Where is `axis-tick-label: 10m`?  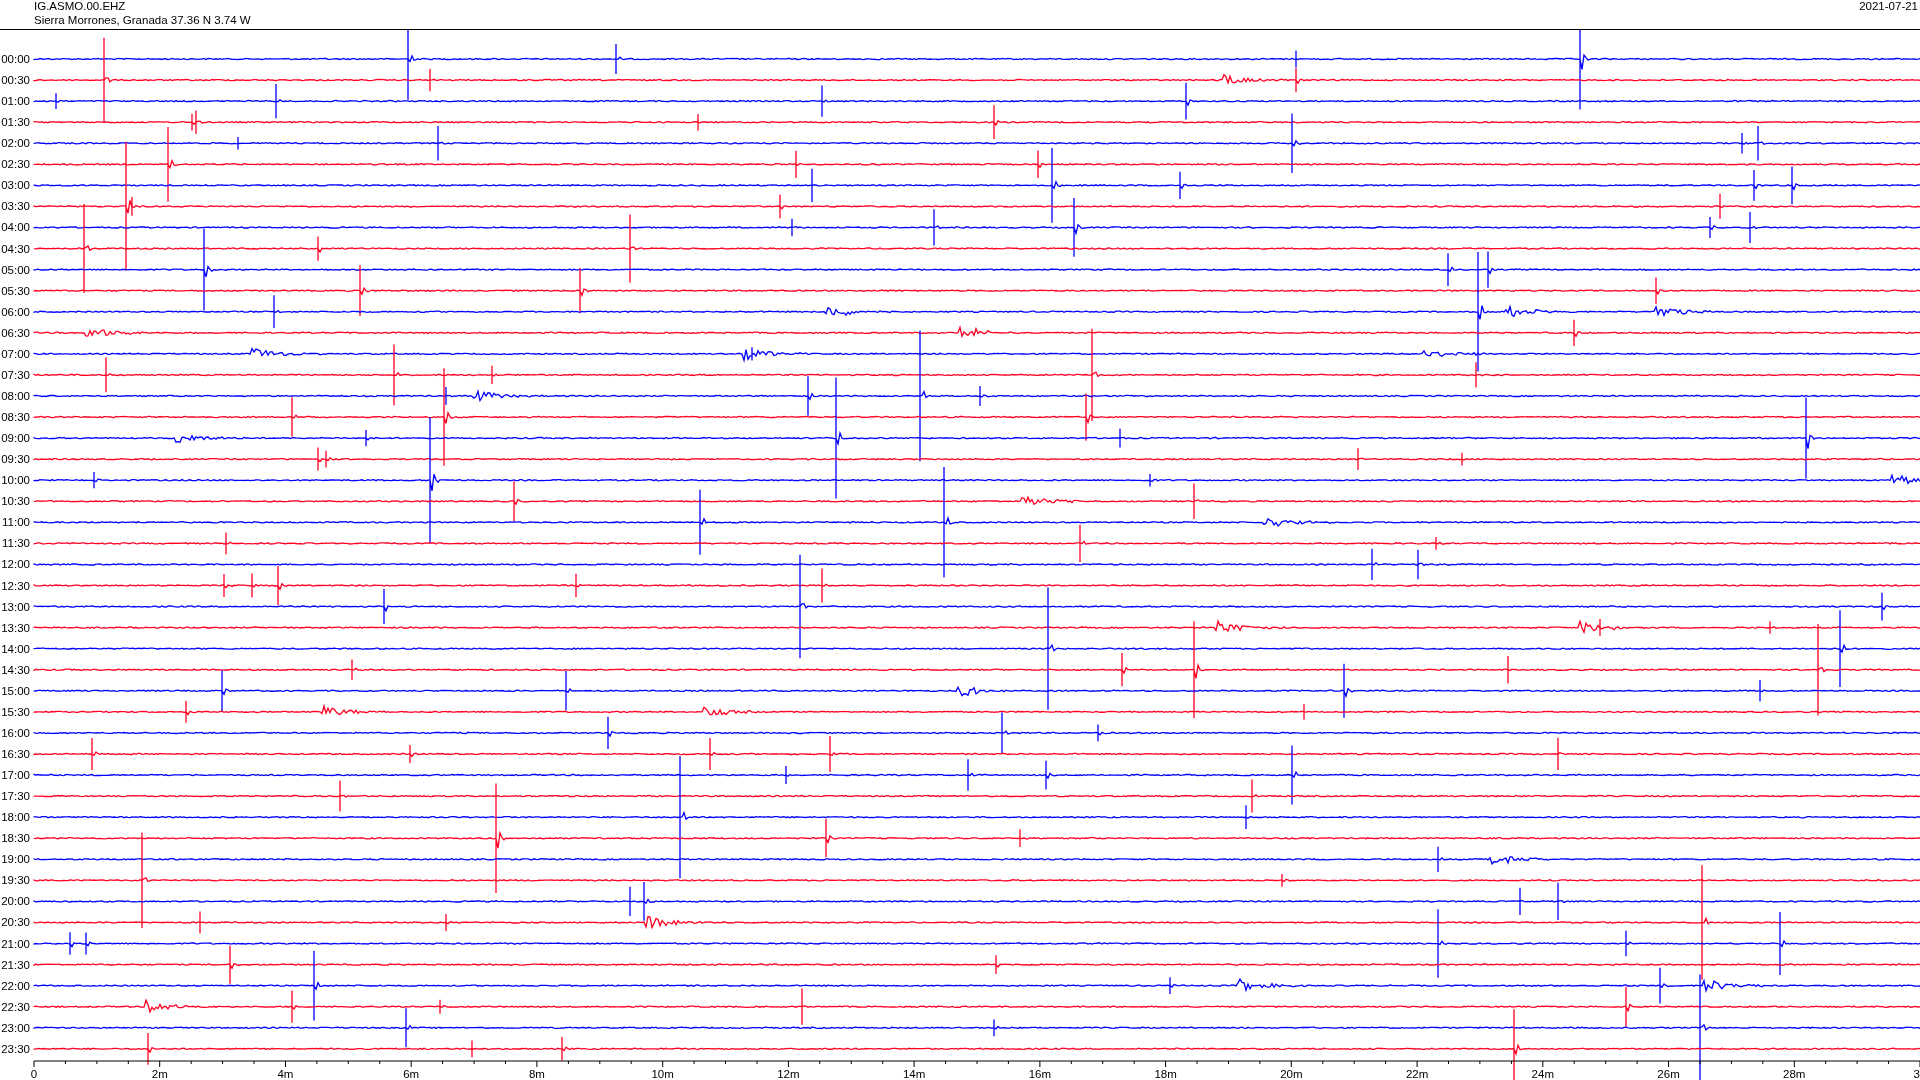 axis-tick-label: 10m is located at coordinates (662, 1074).